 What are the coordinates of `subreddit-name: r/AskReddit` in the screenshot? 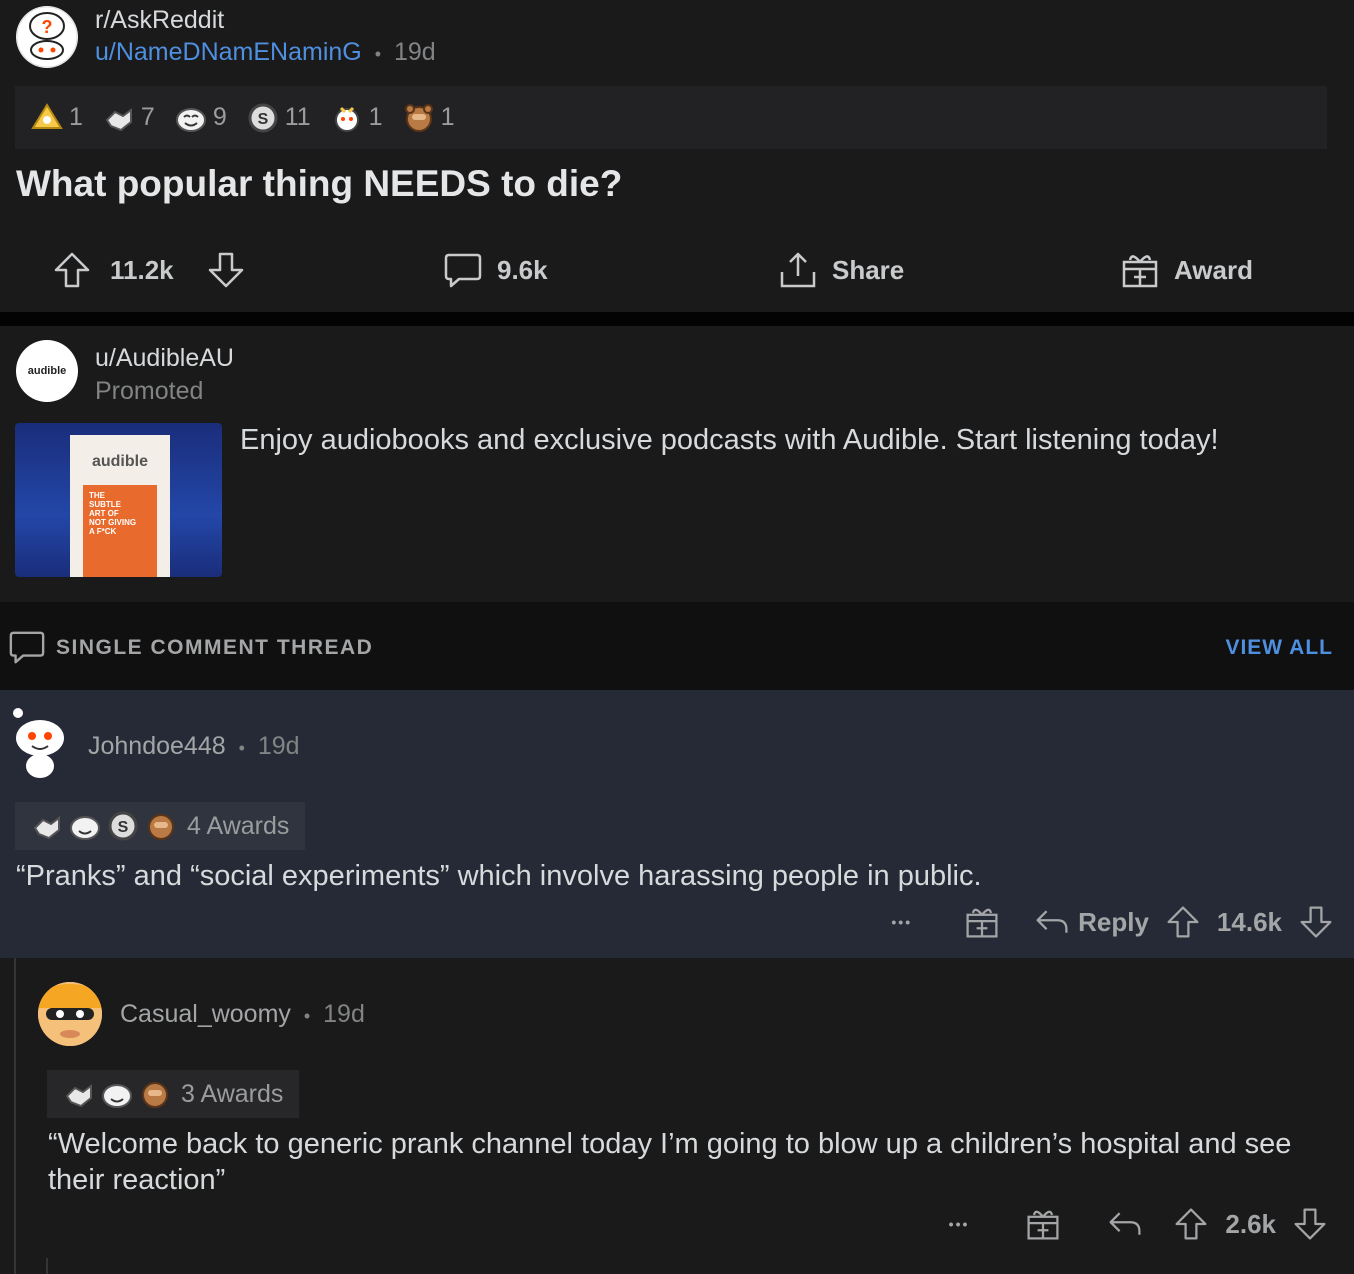 It's located at (159, 20).